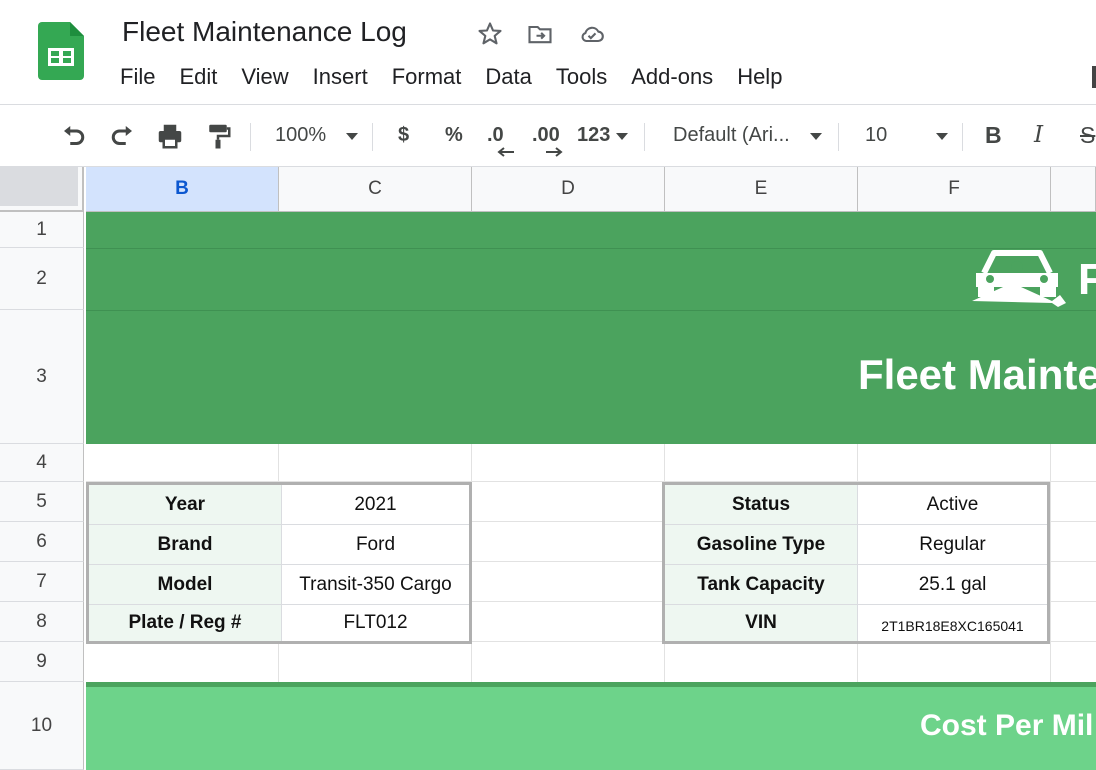 The image size is (1096, 770). I want to click on table-row: Status Active, so click(856, 505).